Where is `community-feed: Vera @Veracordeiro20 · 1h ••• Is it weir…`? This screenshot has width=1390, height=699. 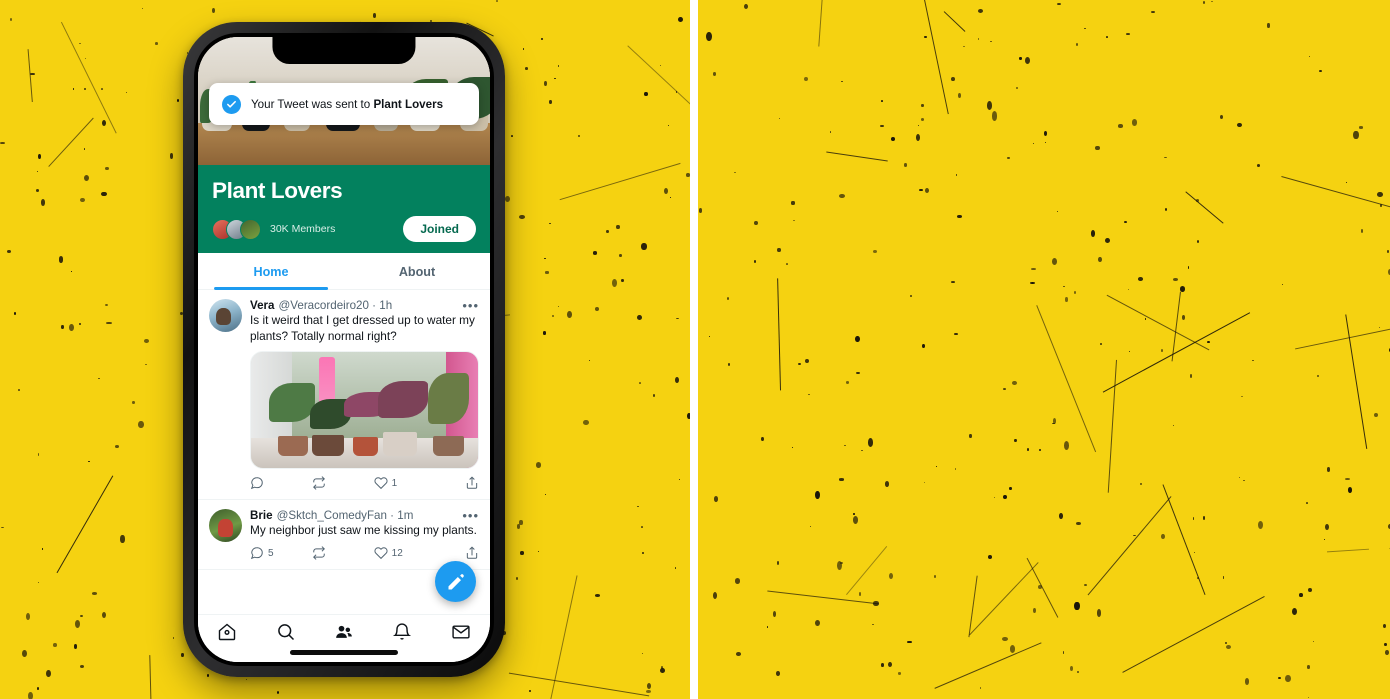
community-feed: Vera @Veracordeiro20 · 1h ••• Is it weir… is located at coordinates (344, 430).